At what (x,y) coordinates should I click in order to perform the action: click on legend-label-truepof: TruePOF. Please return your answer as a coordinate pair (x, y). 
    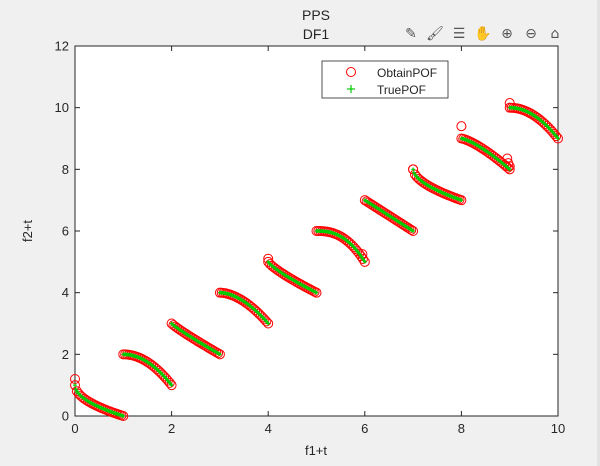
    Looking at the image, I should click on (401, 90).